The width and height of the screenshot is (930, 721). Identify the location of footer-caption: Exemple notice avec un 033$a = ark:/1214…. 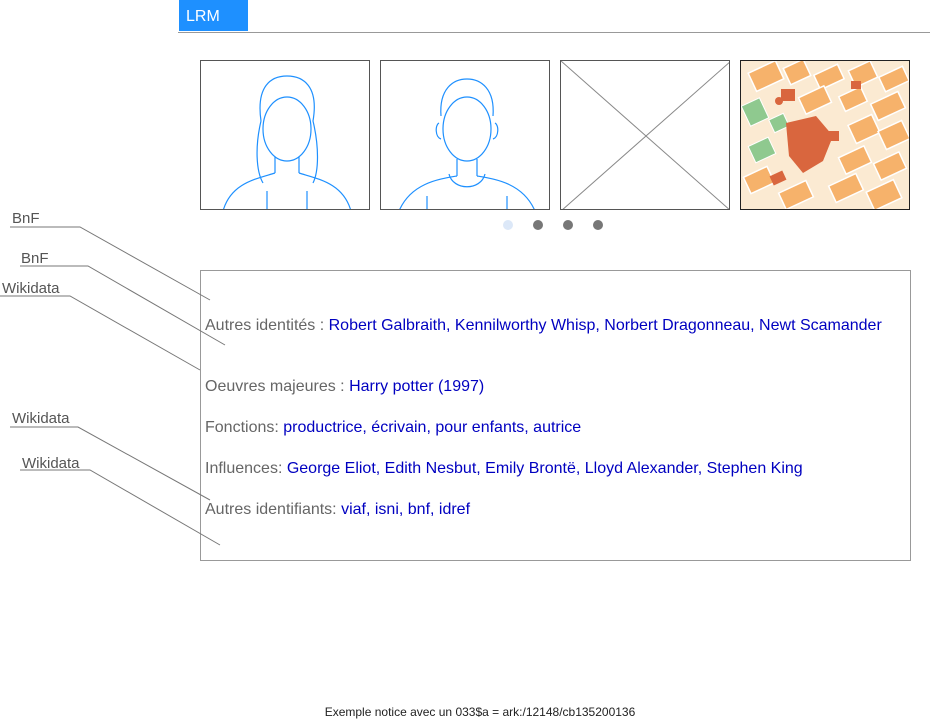
(480, 712).